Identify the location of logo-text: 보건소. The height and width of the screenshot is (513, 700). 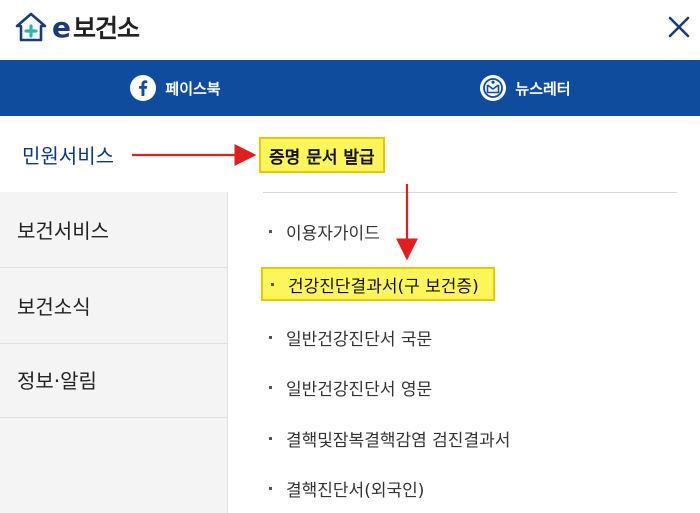
(106, 28).